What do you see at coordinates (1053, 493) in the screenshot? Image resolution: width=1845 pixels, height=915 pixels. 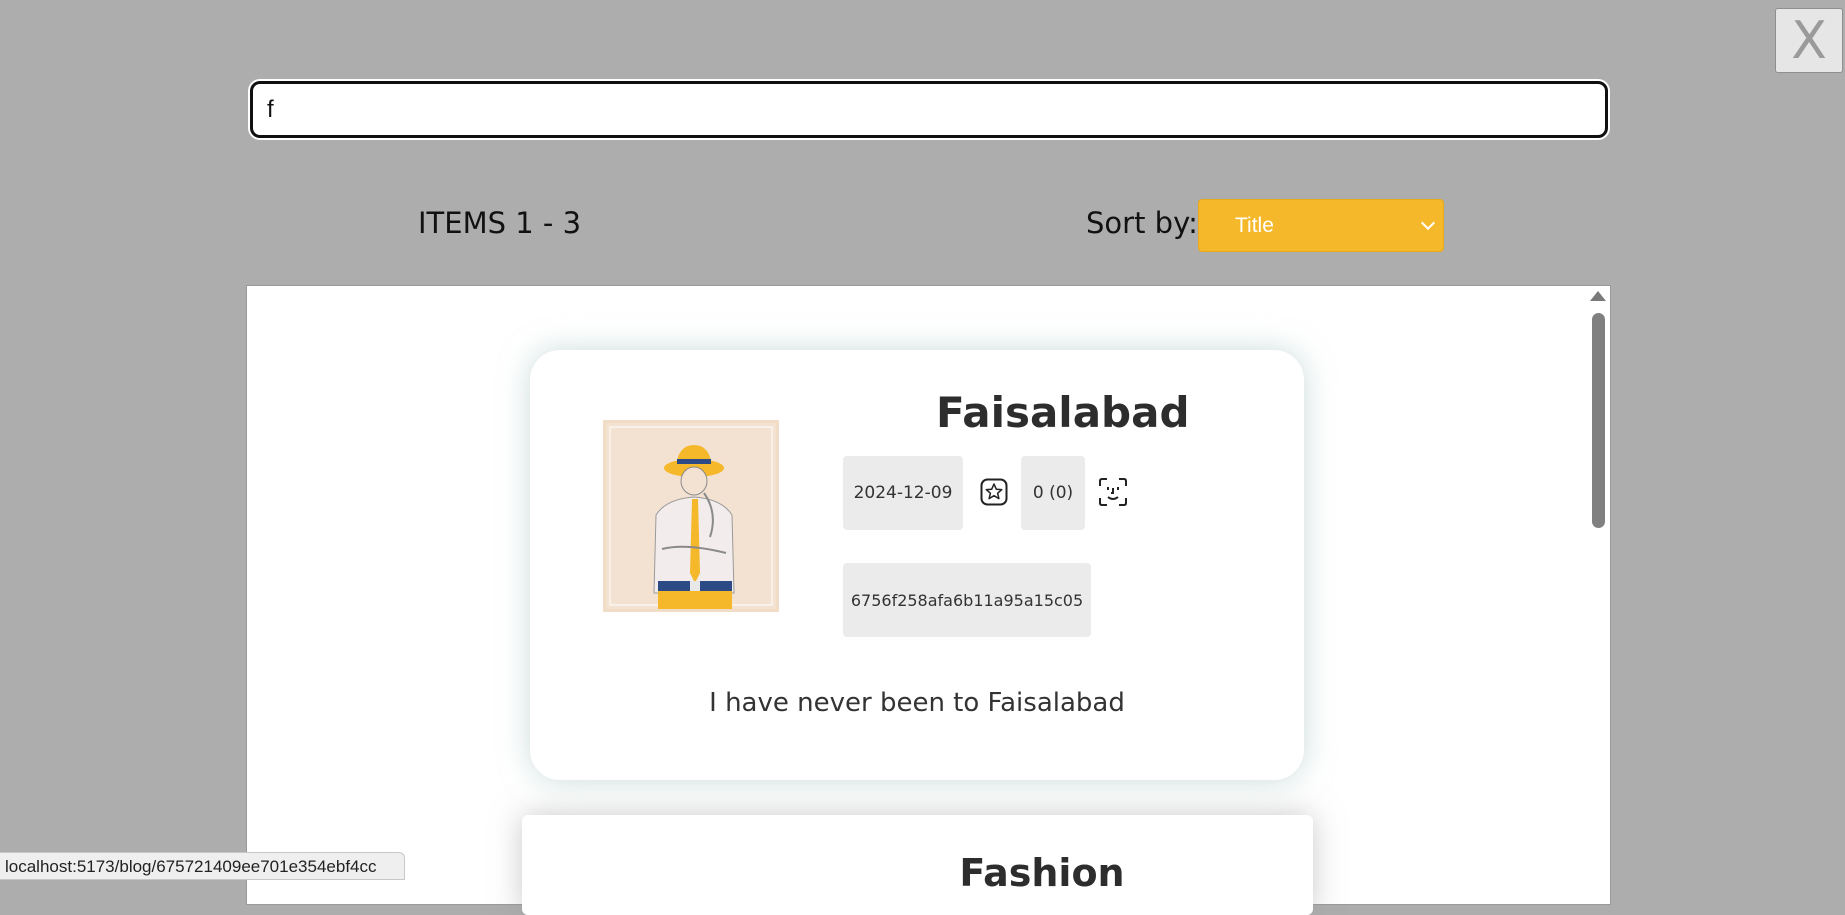 I see `rating-badge: 0 (0)` at bounding box center [1053, 493].